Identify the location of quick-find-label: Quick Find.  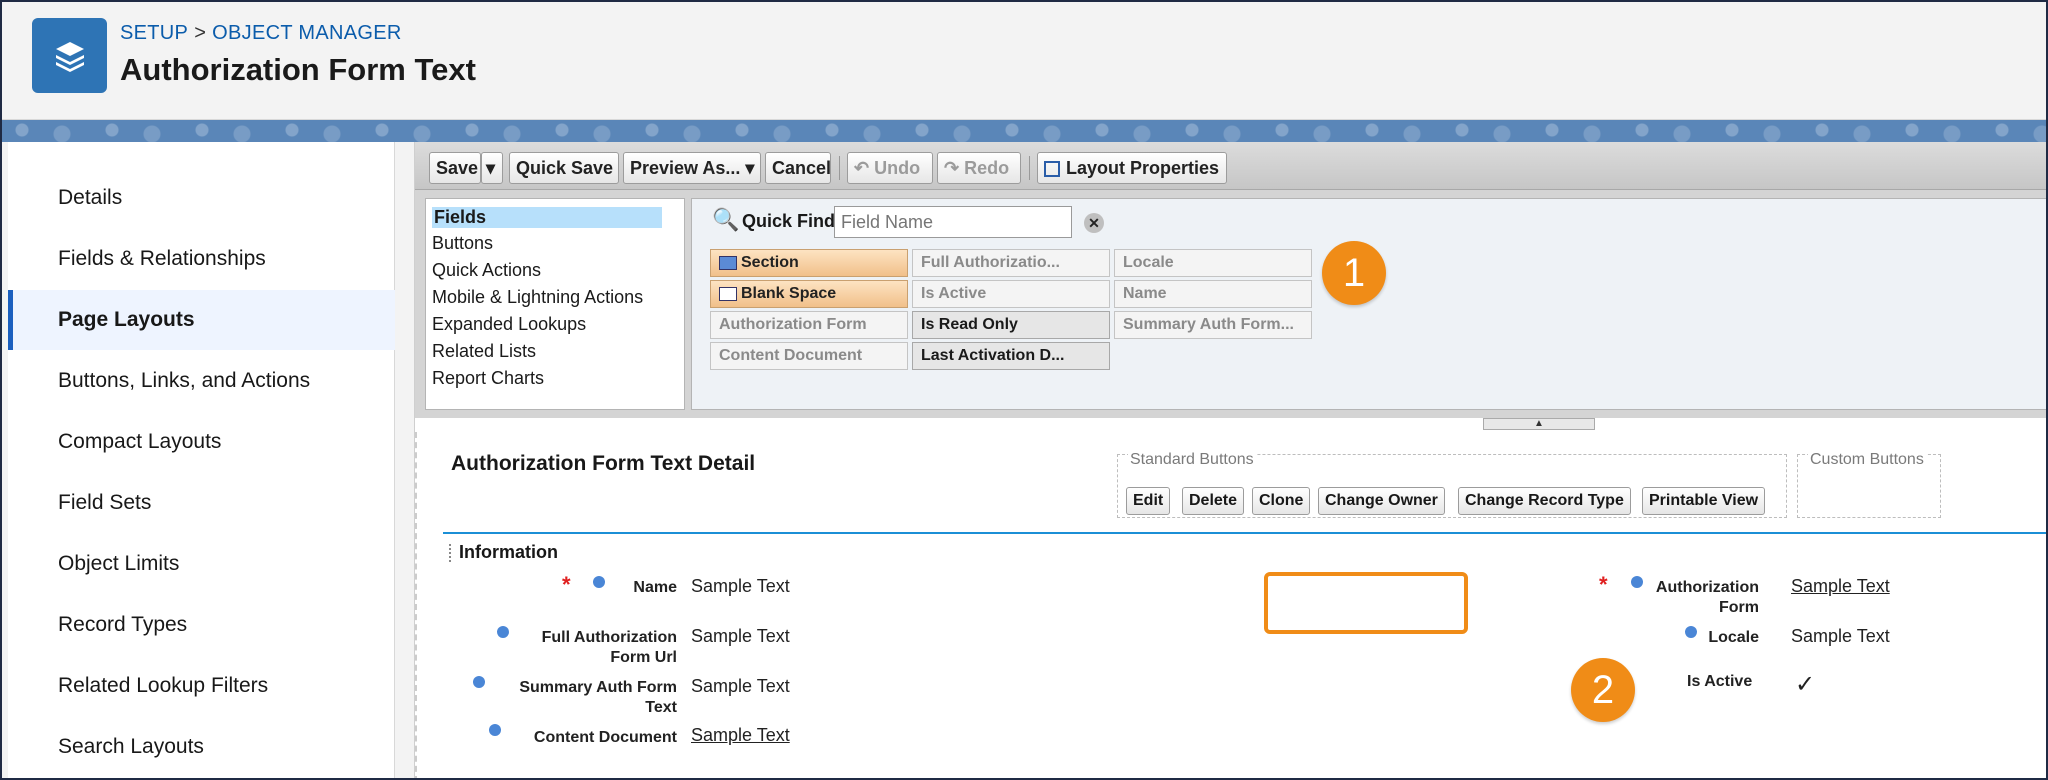
(789, 221).